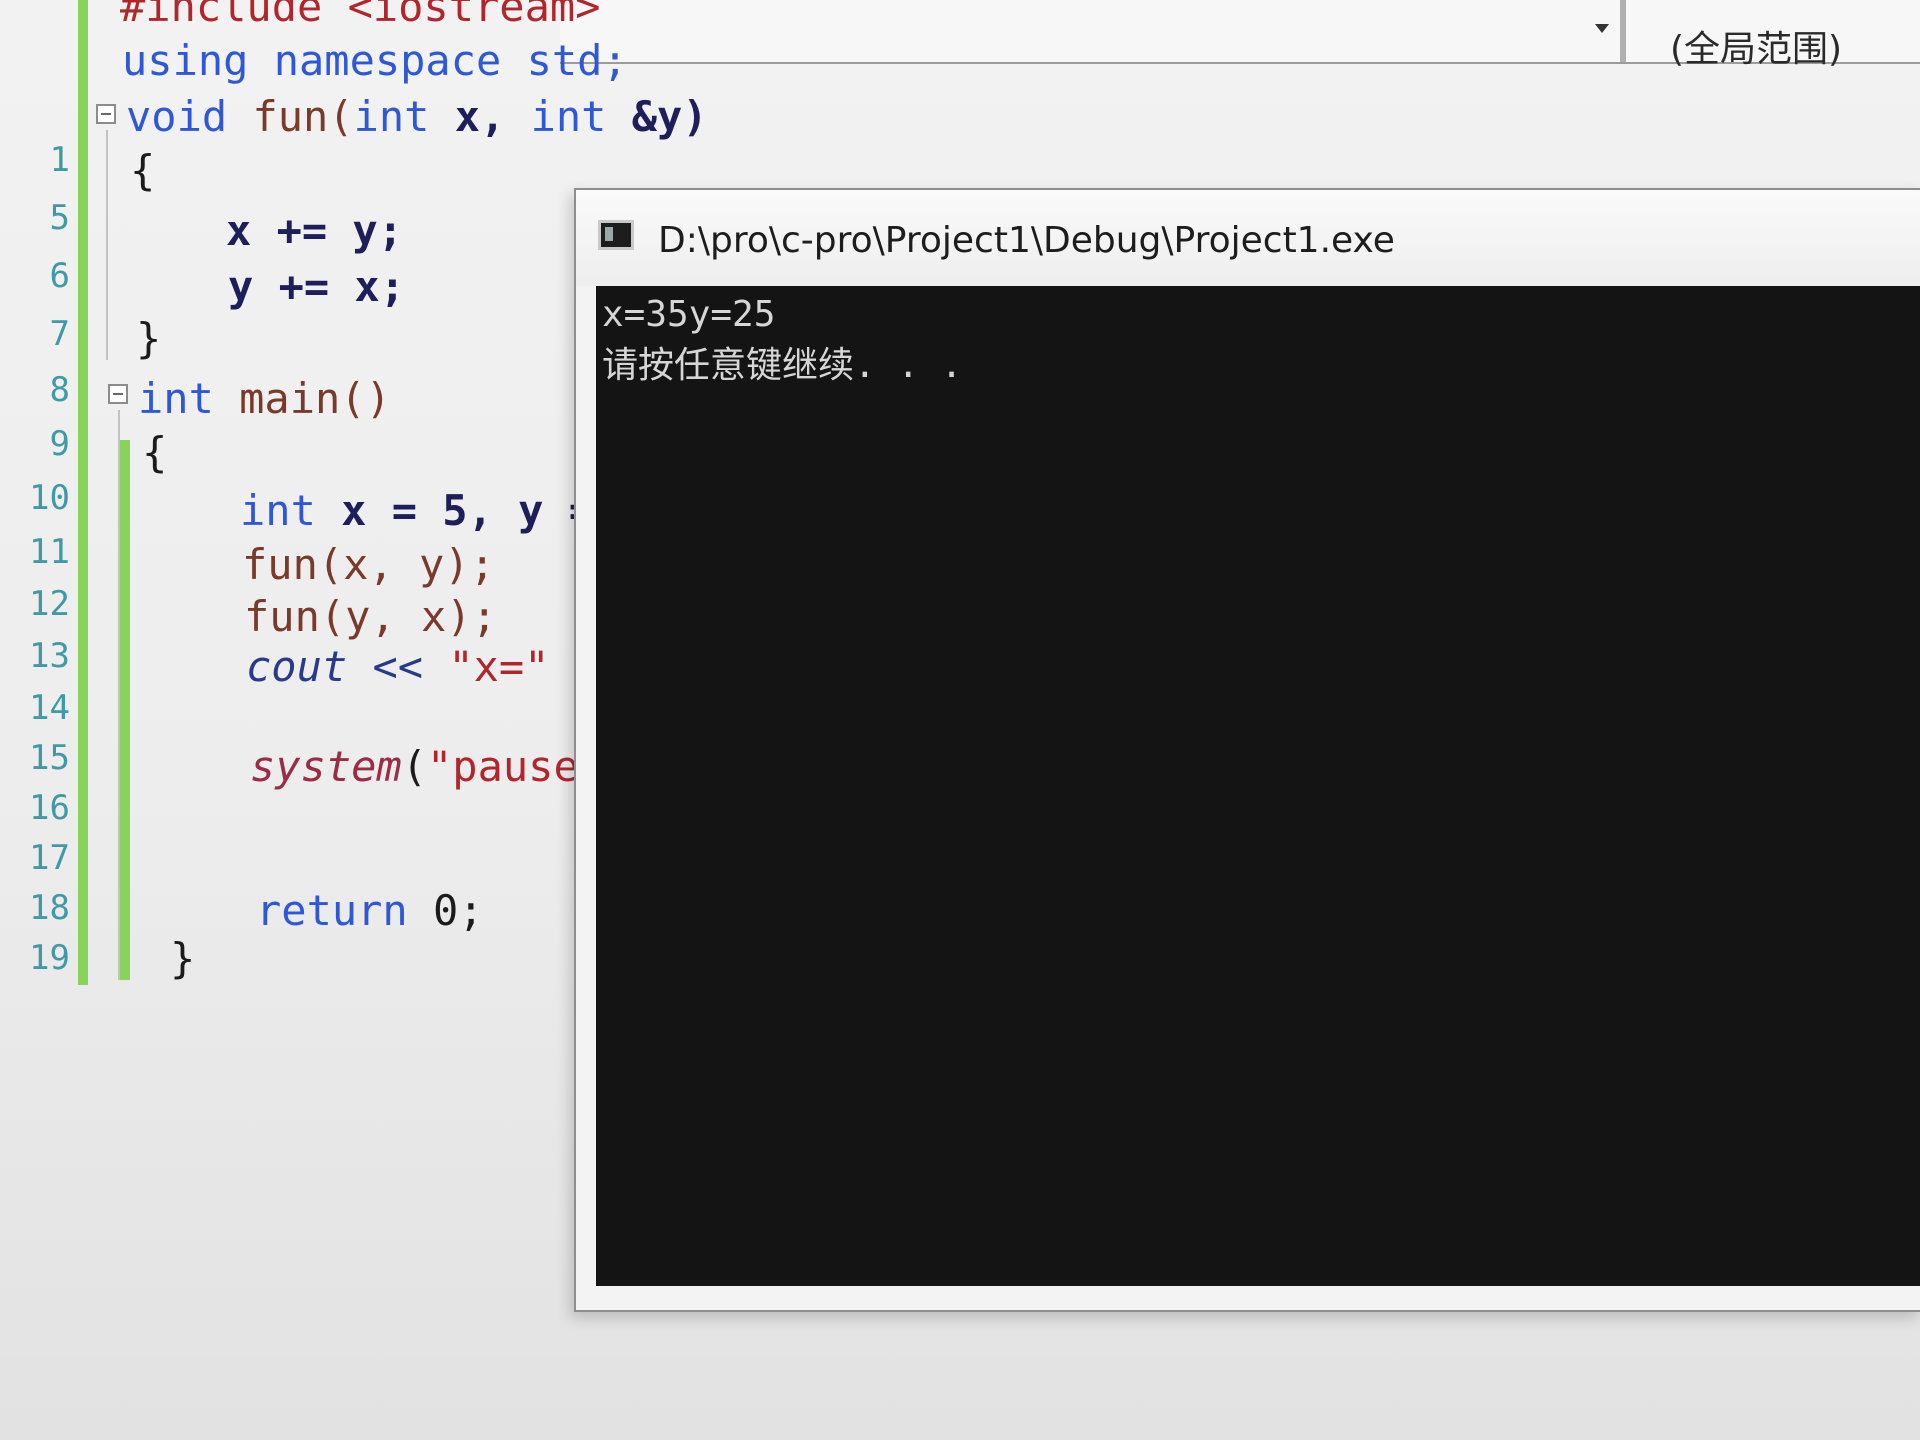  Describe the element at coordinates (1240, 35) in the screenshot. I see `scope-bar: (全局范围)` at that location.